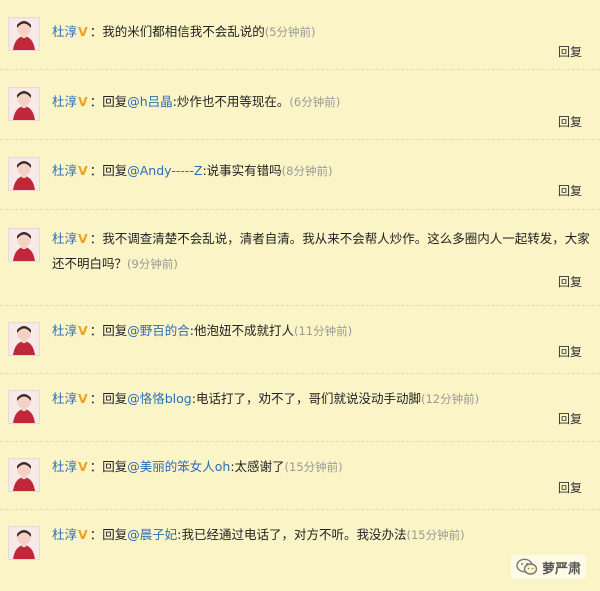 Image resolution: width=600 pixels, height=591 pixels. Describe the element at coordinates (242, 170) in the screenshot. I see `comment-text: :说事实有错吗` at that location.